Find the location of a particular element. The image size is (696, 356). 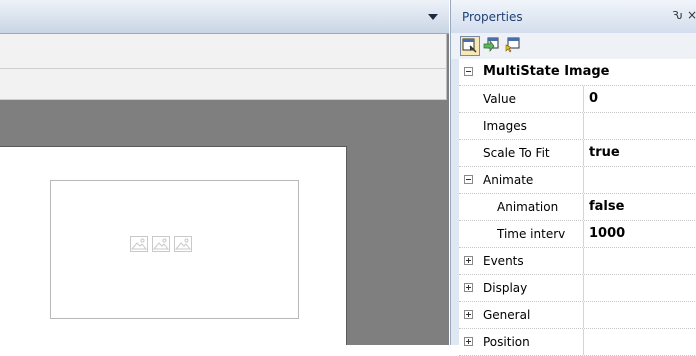

property-value: true is located at coordinates (604, 153).